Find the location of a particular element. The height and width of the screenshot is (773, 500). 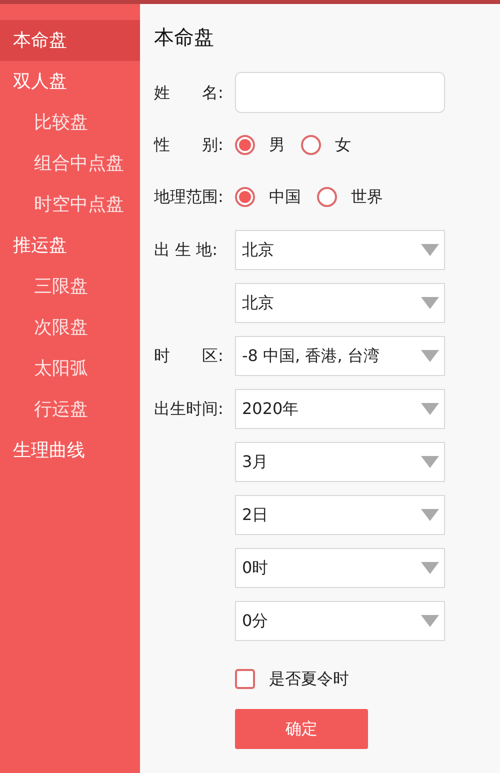

dropdown: 3月 is located at coordinates (340, 462).